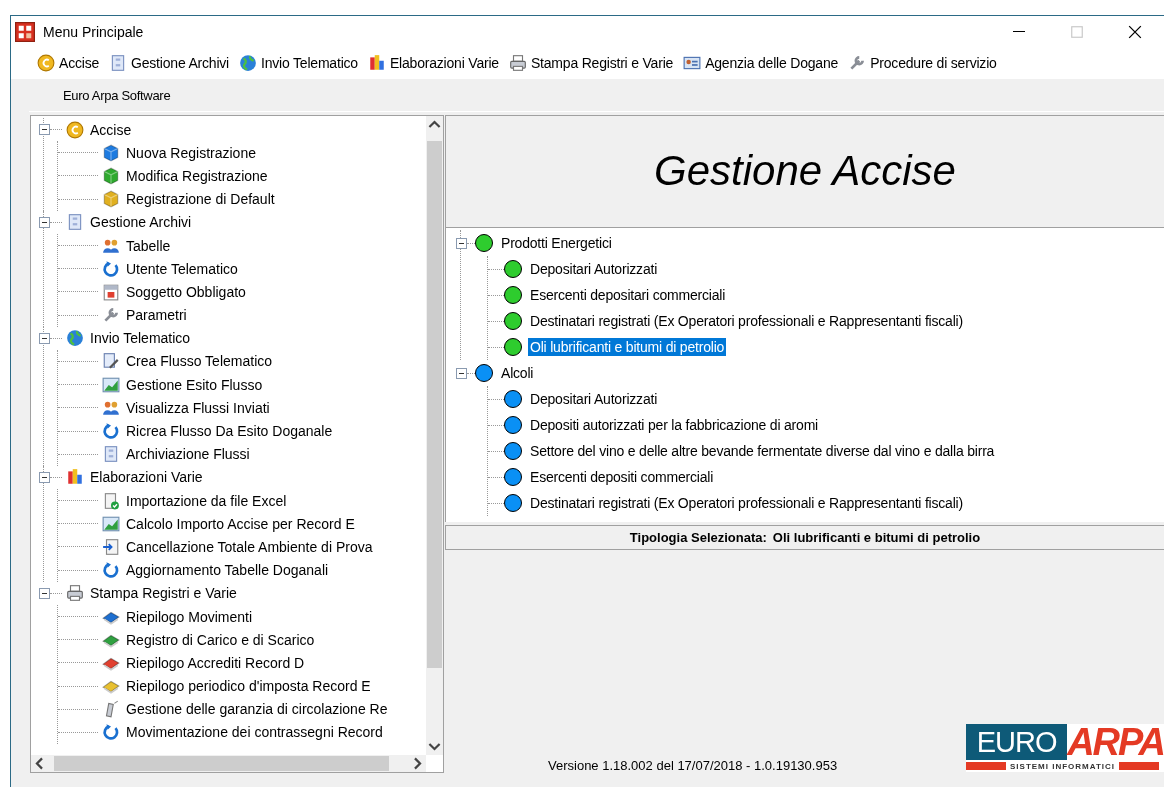  I want to click on tree-item: Visualizza Flussi Inviati, so click(198, 407).